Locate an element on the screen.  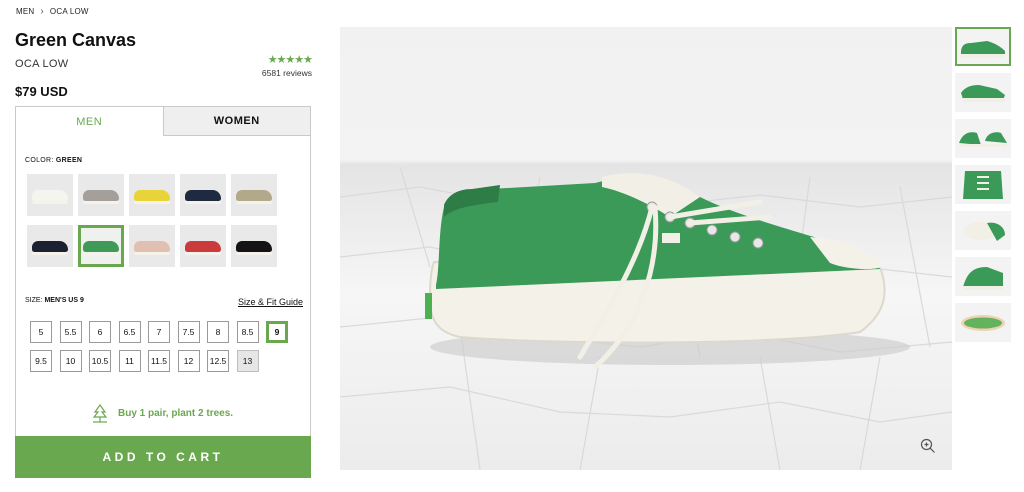
size-option: 10.5 is located at coordinates (100, 361).